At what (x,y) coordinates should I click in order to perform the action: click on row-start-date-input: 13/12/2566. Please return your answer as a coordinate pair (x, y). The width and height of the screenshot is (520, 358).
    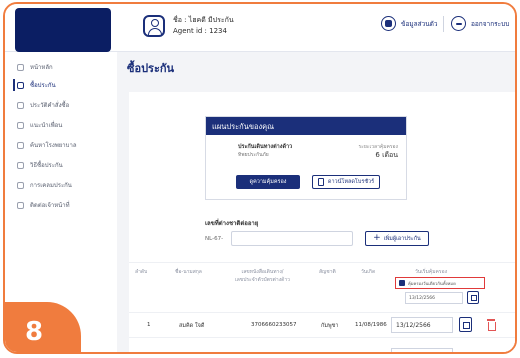
    Looking at the image, I should click on (422, 325).